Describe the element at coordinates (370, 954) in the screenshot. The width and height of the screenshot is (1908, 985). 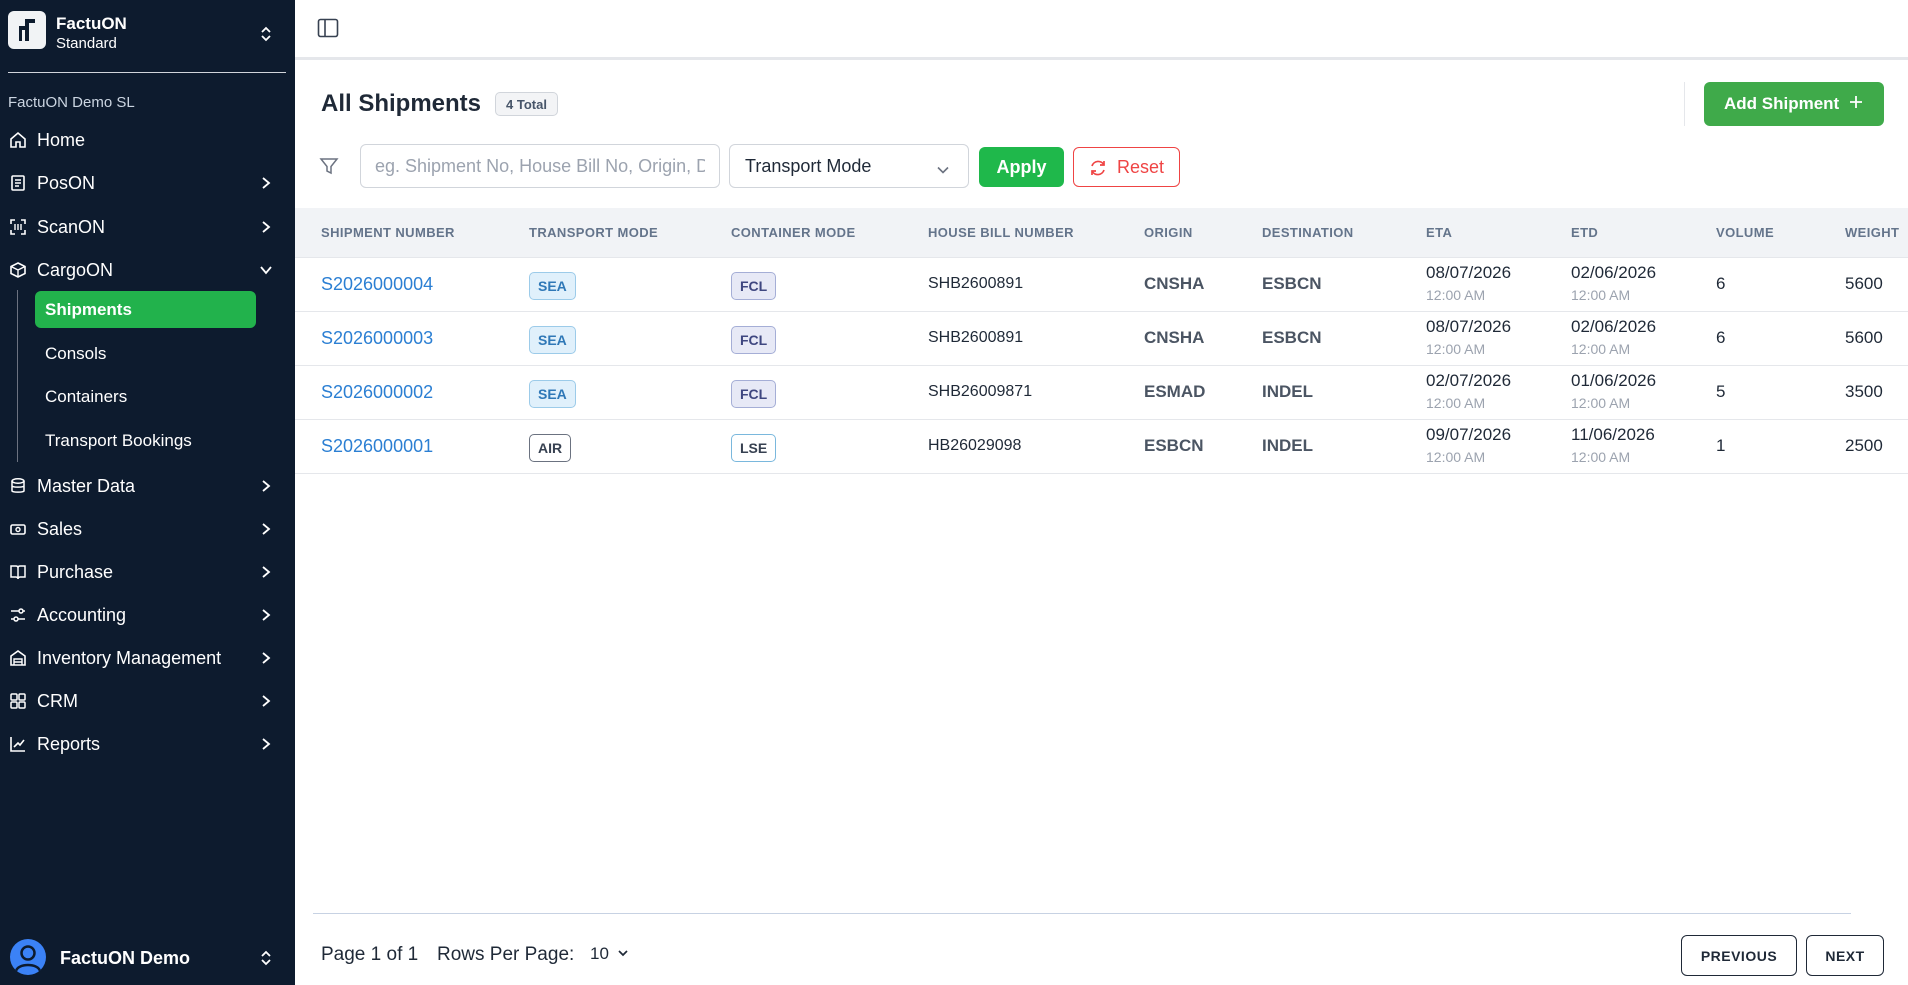
I see `page-info: Page 1 of 1` at that location.